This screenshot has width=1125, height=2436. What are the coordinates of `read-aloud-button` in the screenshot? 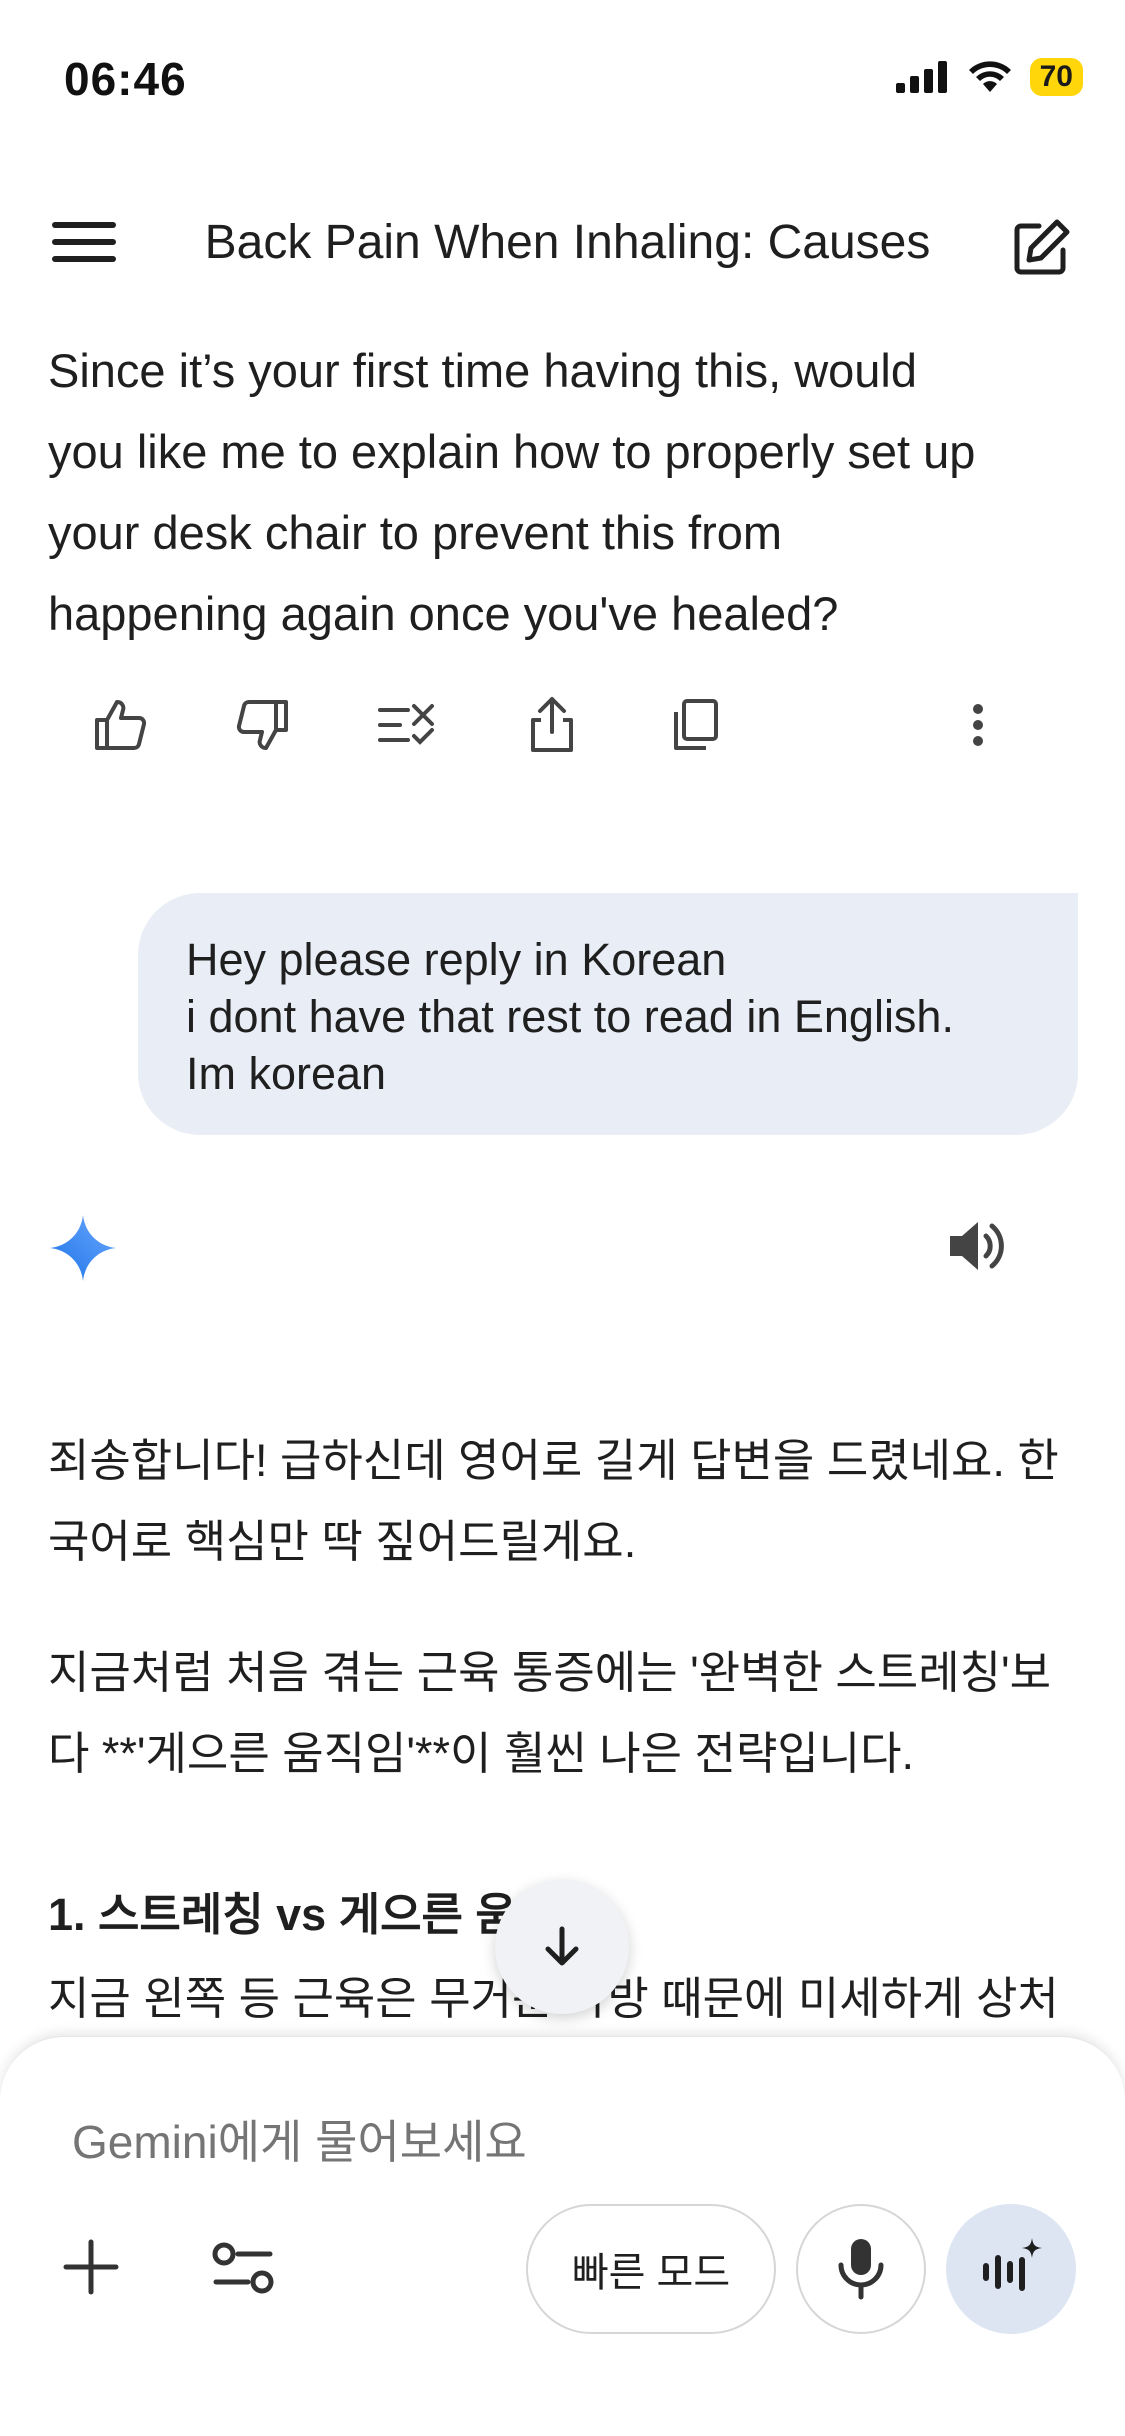 It's located at (976, 1246).